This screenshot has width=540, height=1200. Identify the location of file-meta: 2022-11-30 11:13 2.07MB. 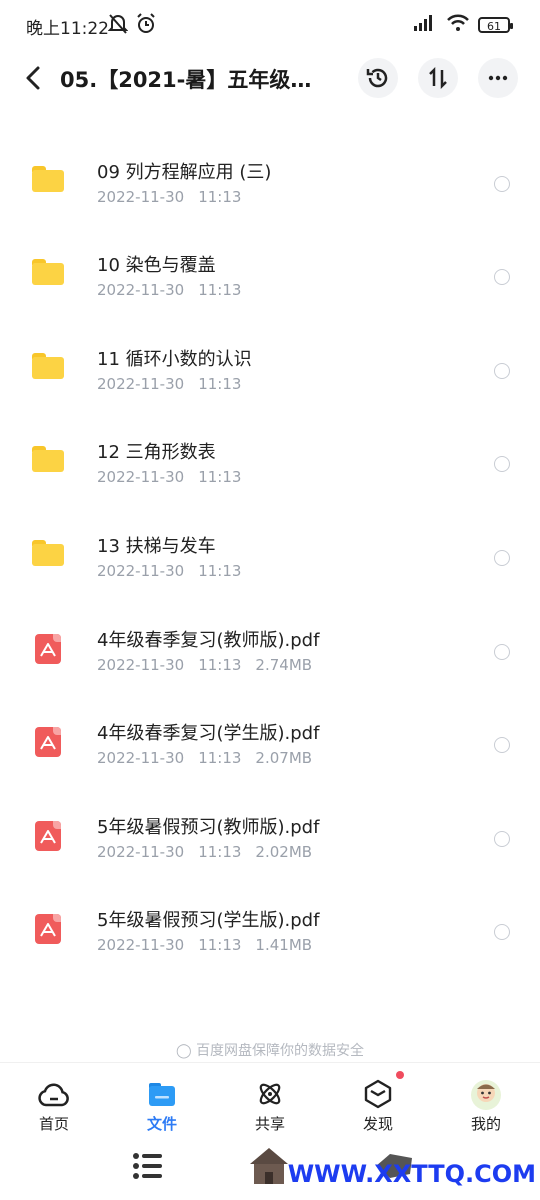
(211, 758).